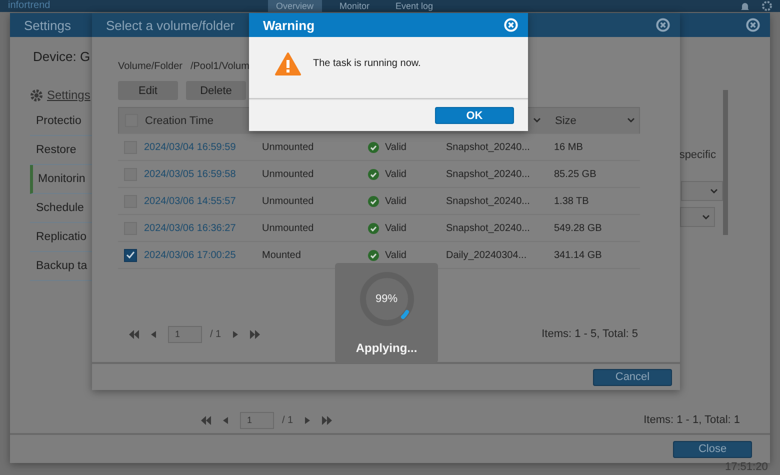 This screenshot has height=475, width=780. I want to click on ok-button: OK, so click(474, 115).